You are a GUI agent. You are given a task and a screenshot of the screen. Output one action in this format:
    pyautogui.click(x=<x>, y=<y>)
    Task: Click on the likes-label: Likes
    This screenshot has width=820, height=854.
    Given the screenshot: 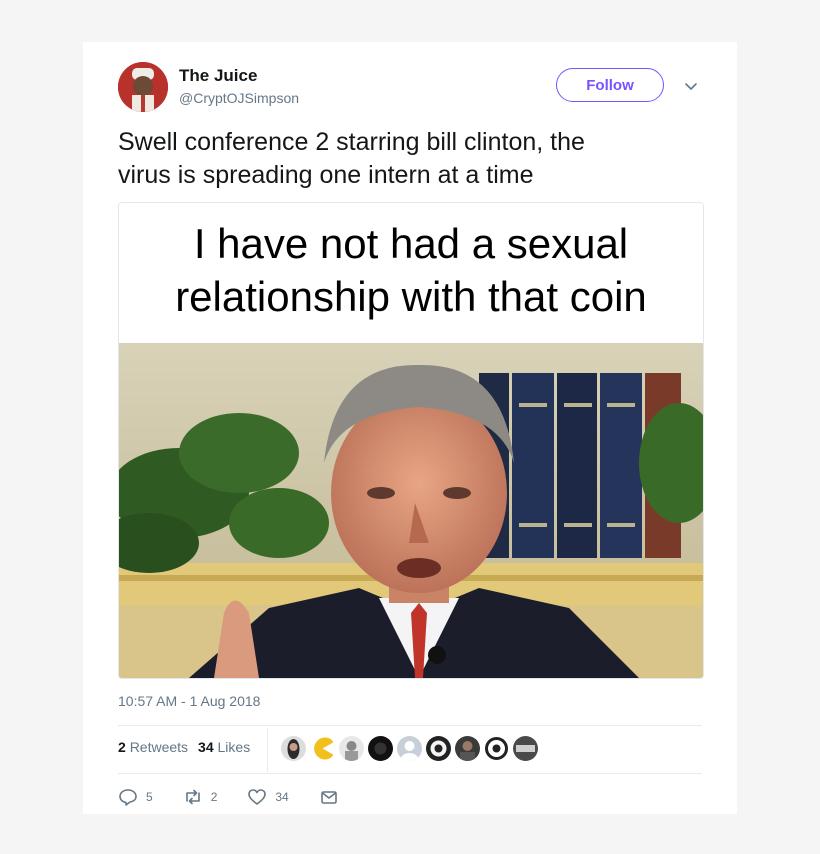 What is the action you would take?
    pyautogui.click(x=234, y=747)
    